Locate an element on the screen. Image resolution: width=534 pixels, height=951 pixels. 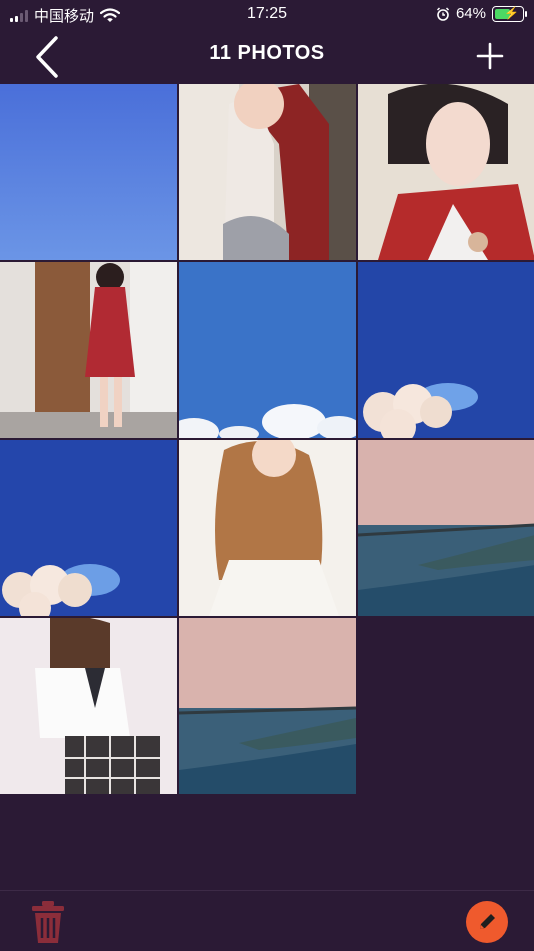
nav-bar: 11 PHOTOS is located at coordinates (267, 56).